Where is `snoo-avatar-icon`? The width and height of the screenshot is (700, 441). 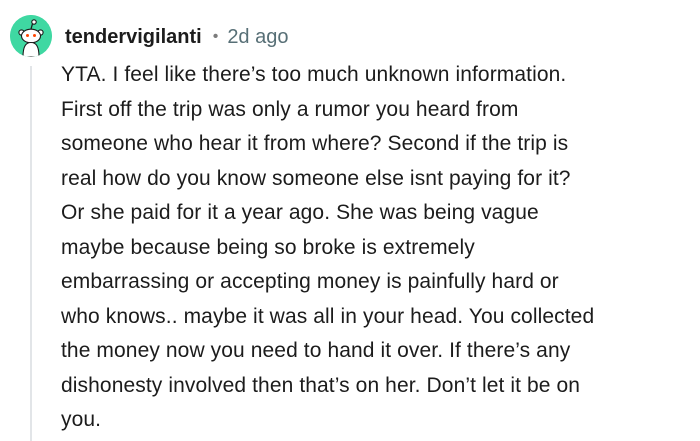 snoo-avatar-icon is located at coordinates (31, 36).